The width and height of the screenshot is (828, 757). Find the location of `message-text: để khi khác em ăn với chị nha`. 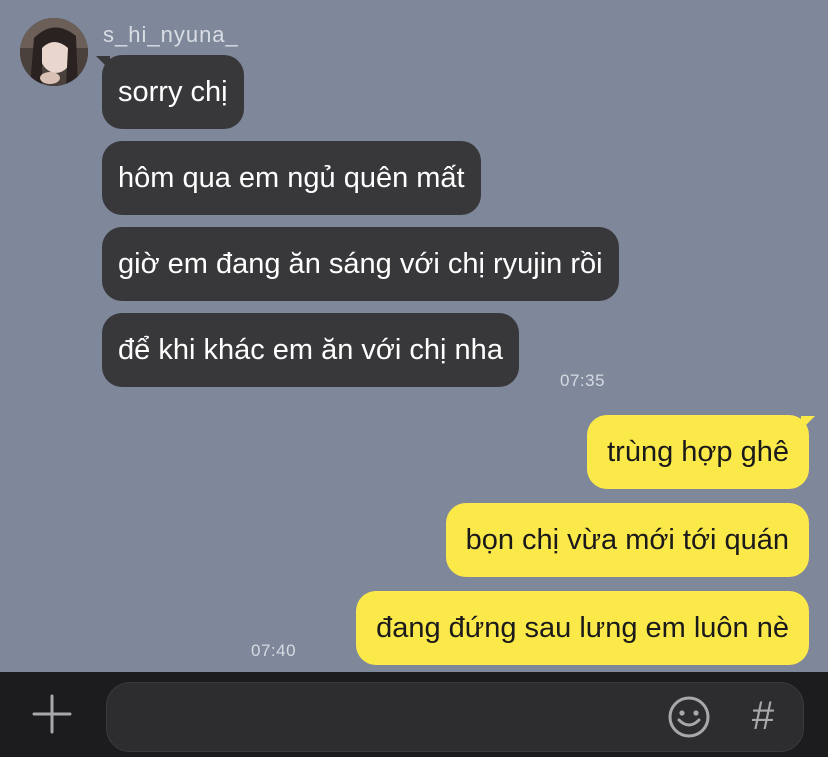

message-text: để khi khác em ăn với chị nha is located at coordinates (310, 350).